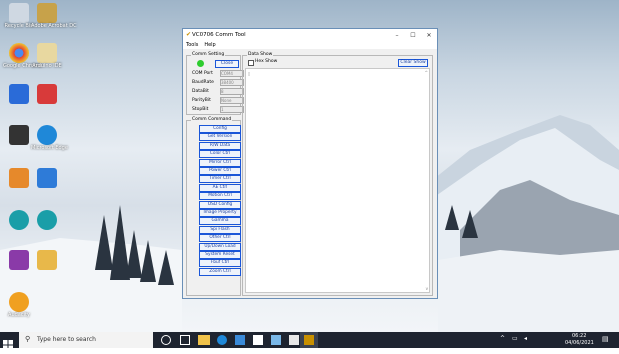 This screenshot has height=354, width=619. I want to click on app-yellow-icon, so click(47, 260).